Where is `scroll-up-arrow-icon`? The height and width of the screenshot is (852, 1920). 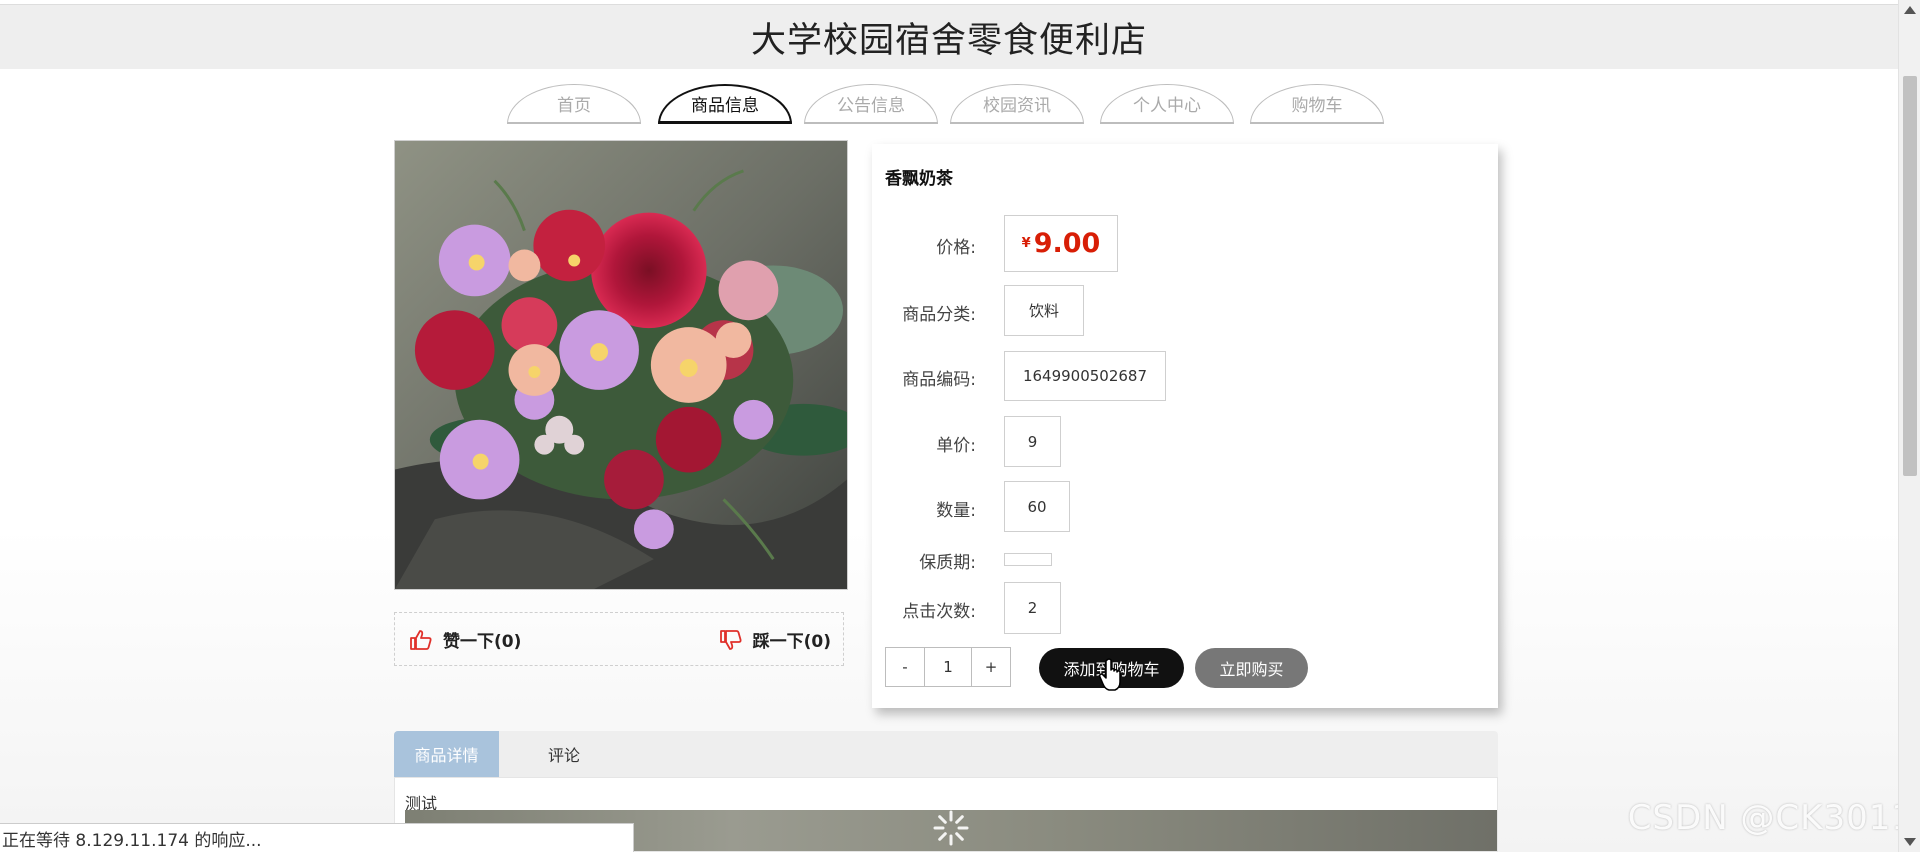 scroll-up-arrow-icon is located at coordinates (1910, 10).